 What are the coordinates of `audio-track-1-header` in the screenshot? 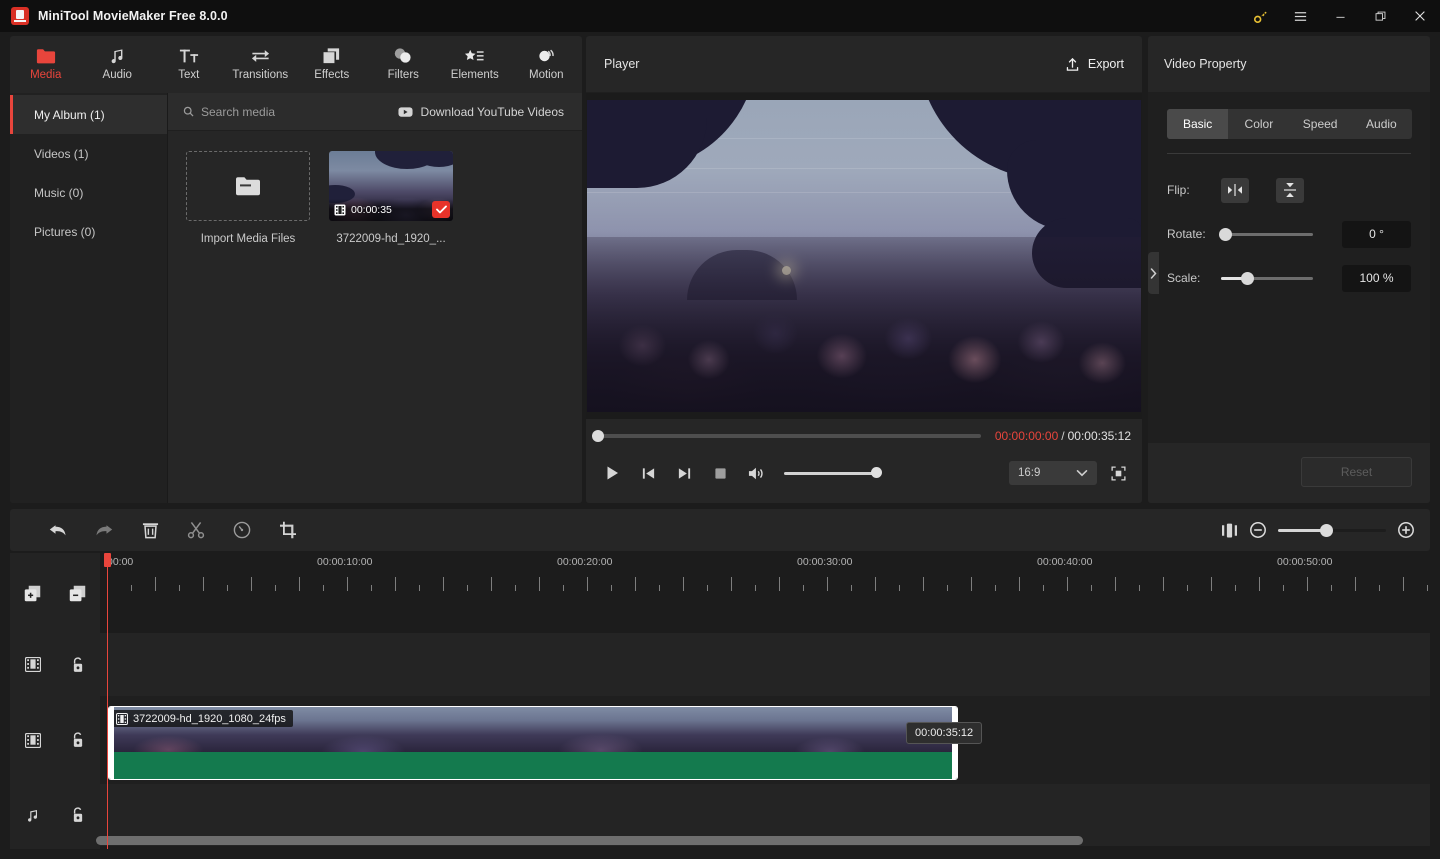 It's located at (55, 815).